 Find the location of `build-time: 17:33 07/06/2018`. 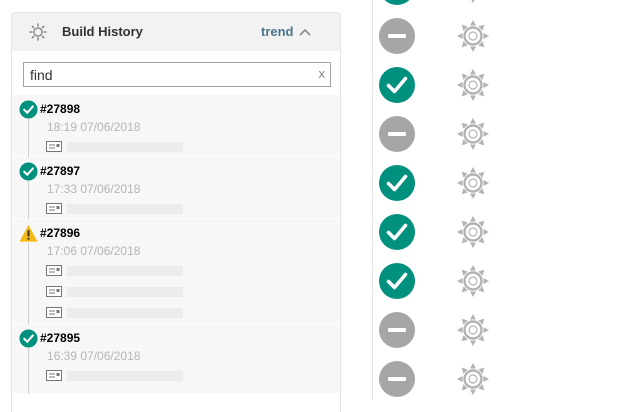

build-time: 17:33 07/06/2018 is located at coordinates (93, 189).